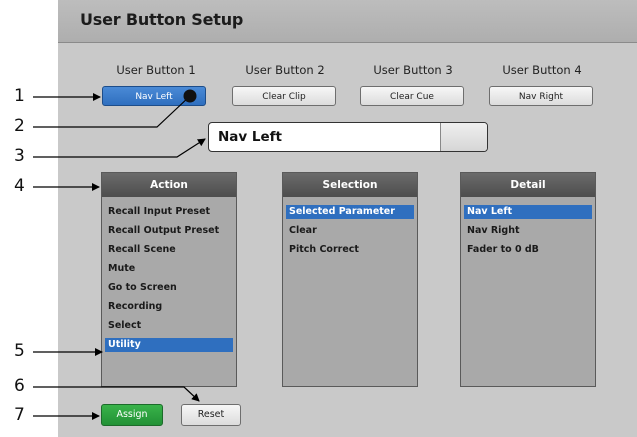 The image size is (637, 437). I want to click on callout-6-arrow, so click(116, 394).